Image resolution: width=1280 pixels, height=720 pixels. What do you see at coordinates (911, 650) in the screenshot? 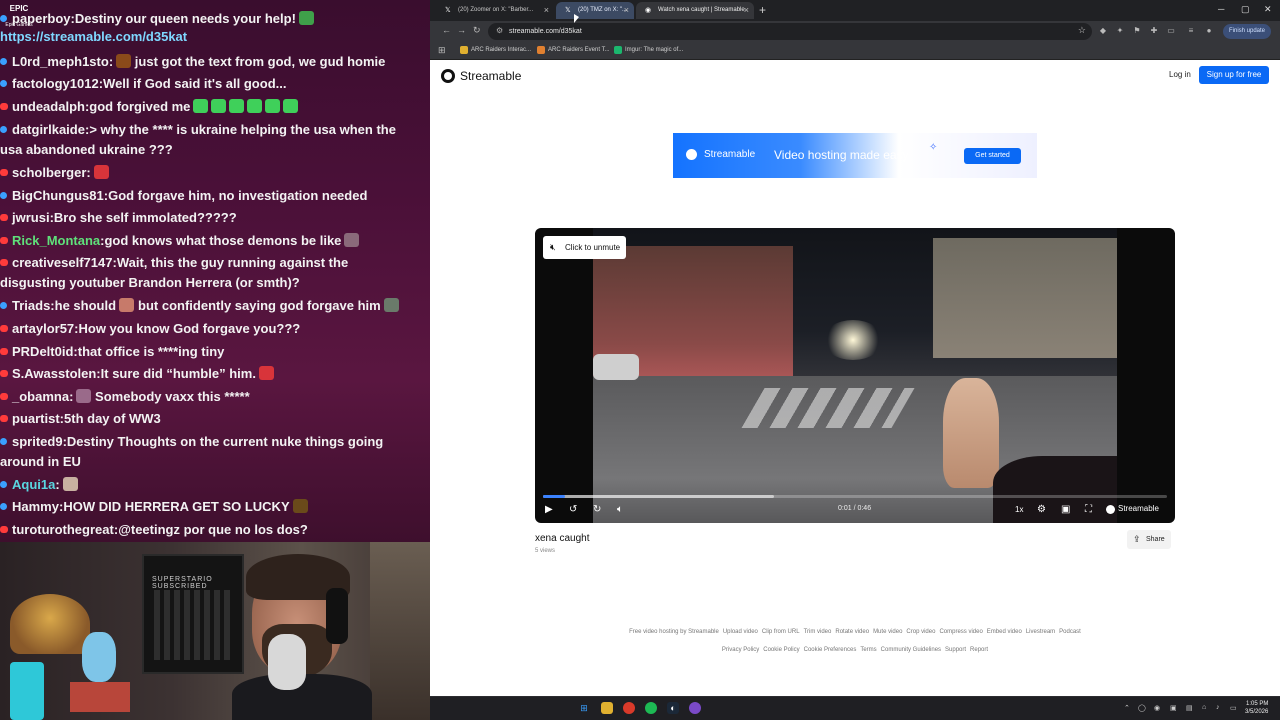
I see `footer-link: Community Guidelines` at bounding box center [911, 650].